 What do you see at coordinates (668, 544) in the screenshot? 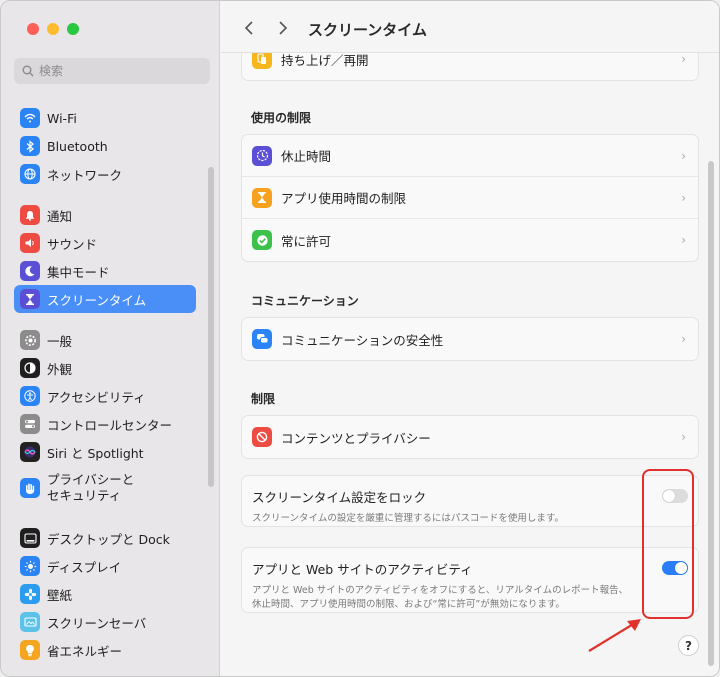
I see `annotation-highlight-box` at bounding box center [668, 544].